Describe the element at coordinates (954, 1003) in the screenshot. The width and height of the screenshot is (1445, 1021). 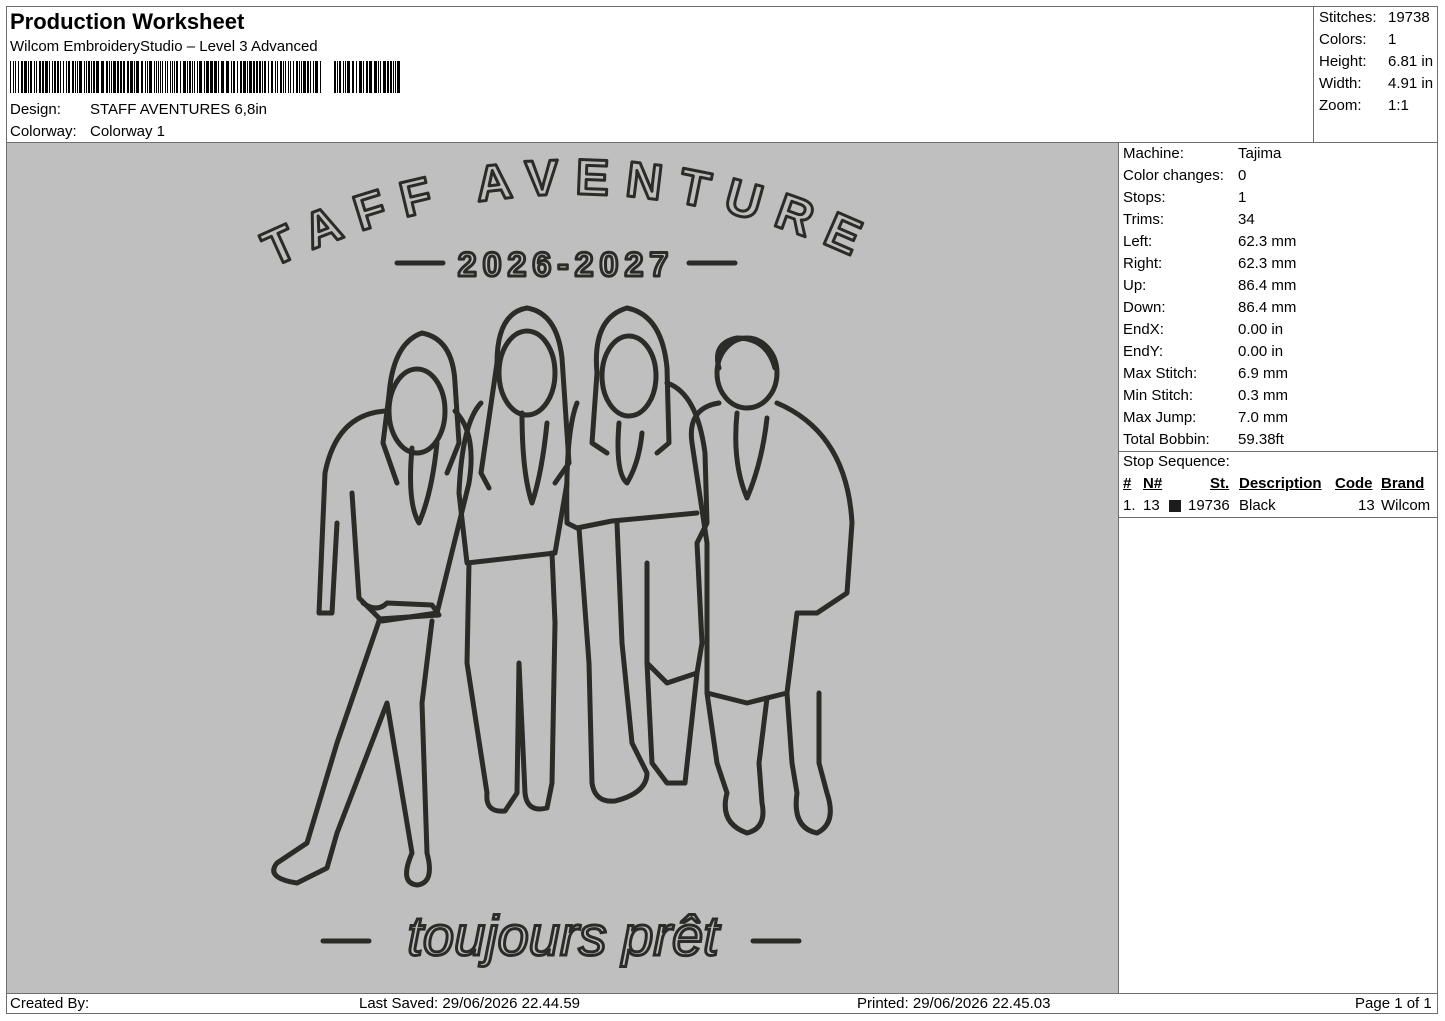
I see `printed-date: Printed: 29/06/2026 22.45.03` at that location.